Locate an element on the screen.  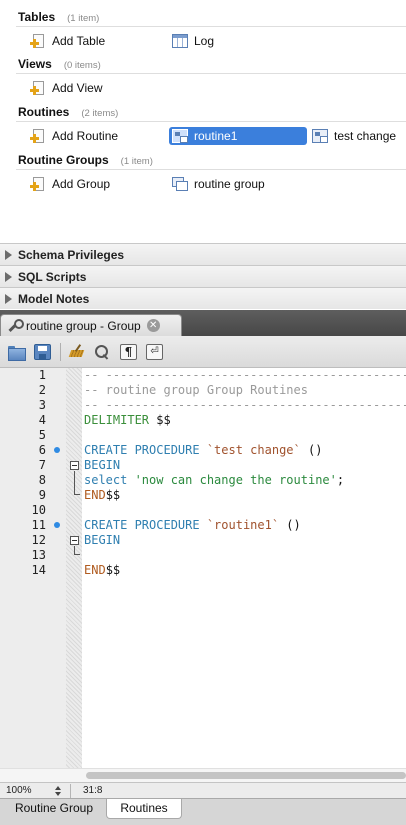
views-header: Views (0 items) is located at coordinates (59, 65).